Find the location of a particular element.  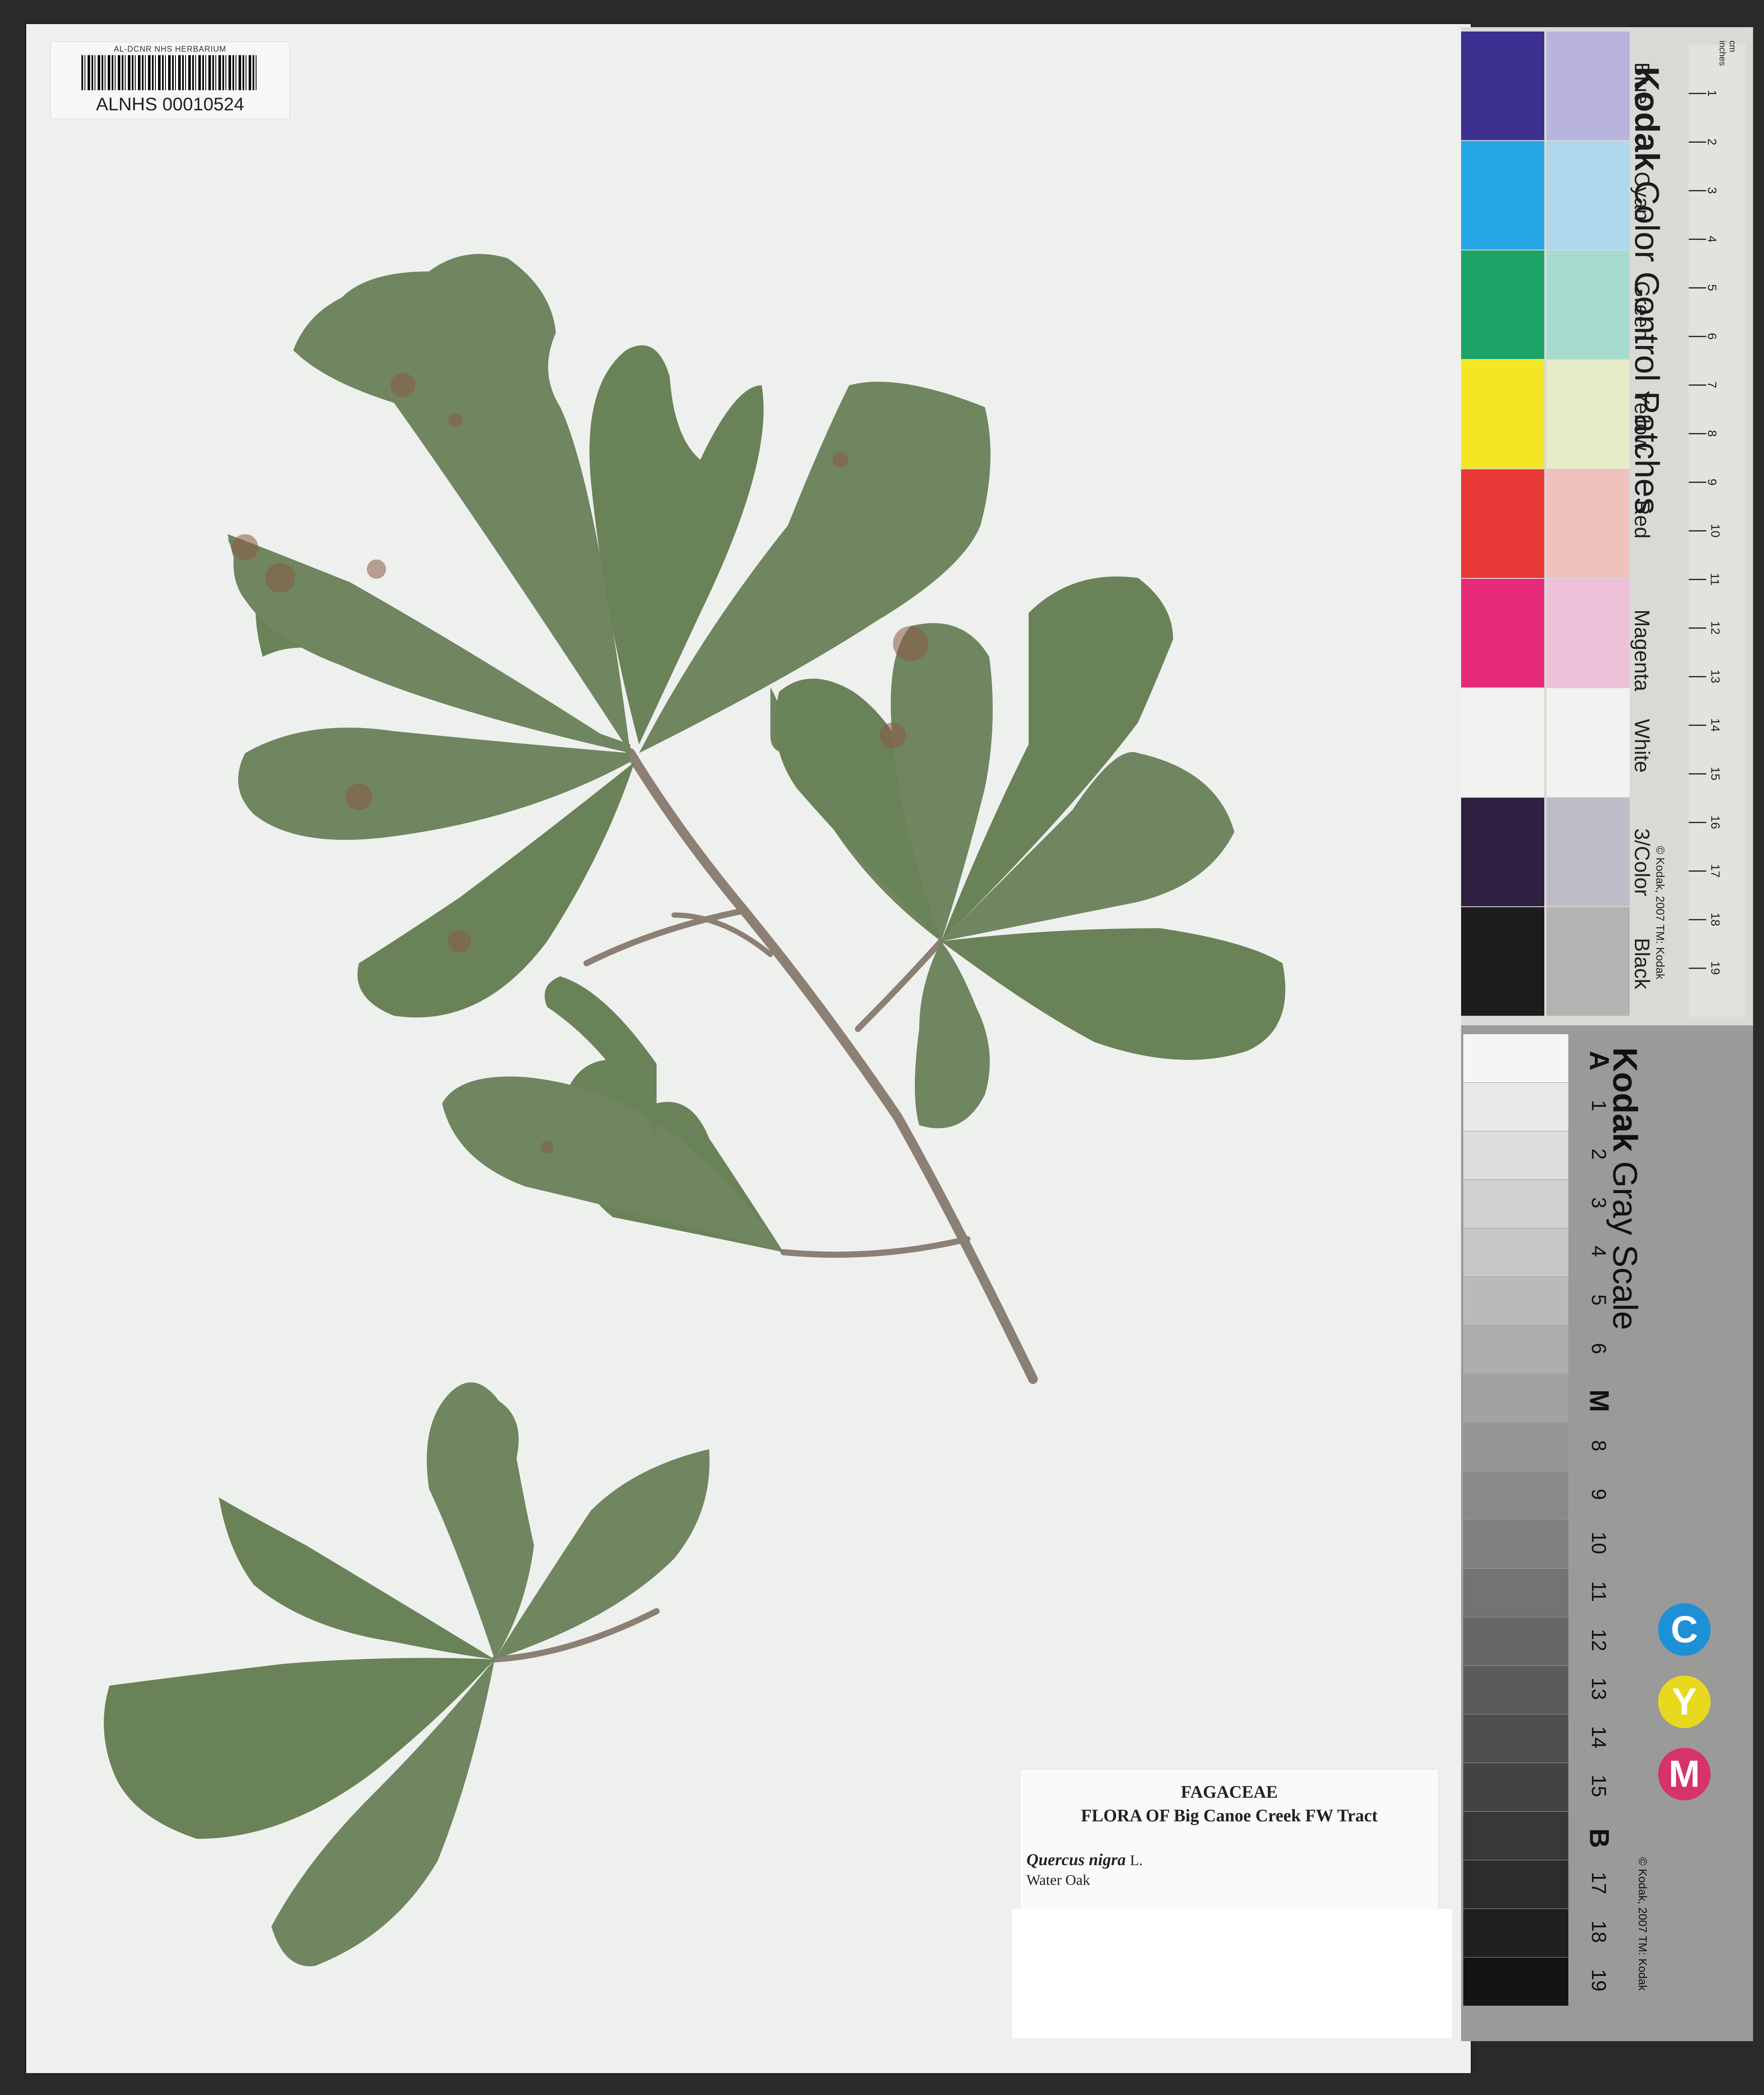

gray-step-label: 11 is located at coordinates (1599, 1591).